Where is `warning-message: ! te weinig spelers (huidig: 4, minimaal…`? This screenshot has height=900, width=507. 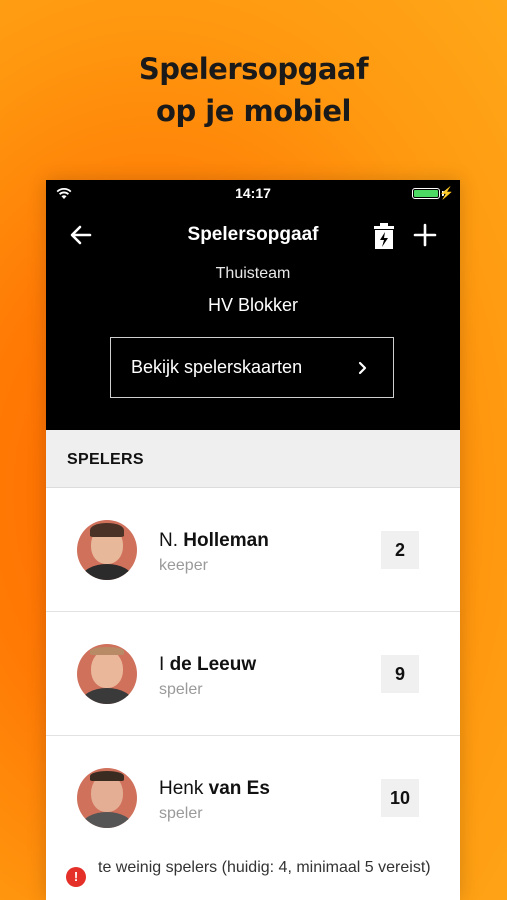 warning-message: ! te weinig spelers (huidig: 4, minimaal… is located at coordinates (253, 871).